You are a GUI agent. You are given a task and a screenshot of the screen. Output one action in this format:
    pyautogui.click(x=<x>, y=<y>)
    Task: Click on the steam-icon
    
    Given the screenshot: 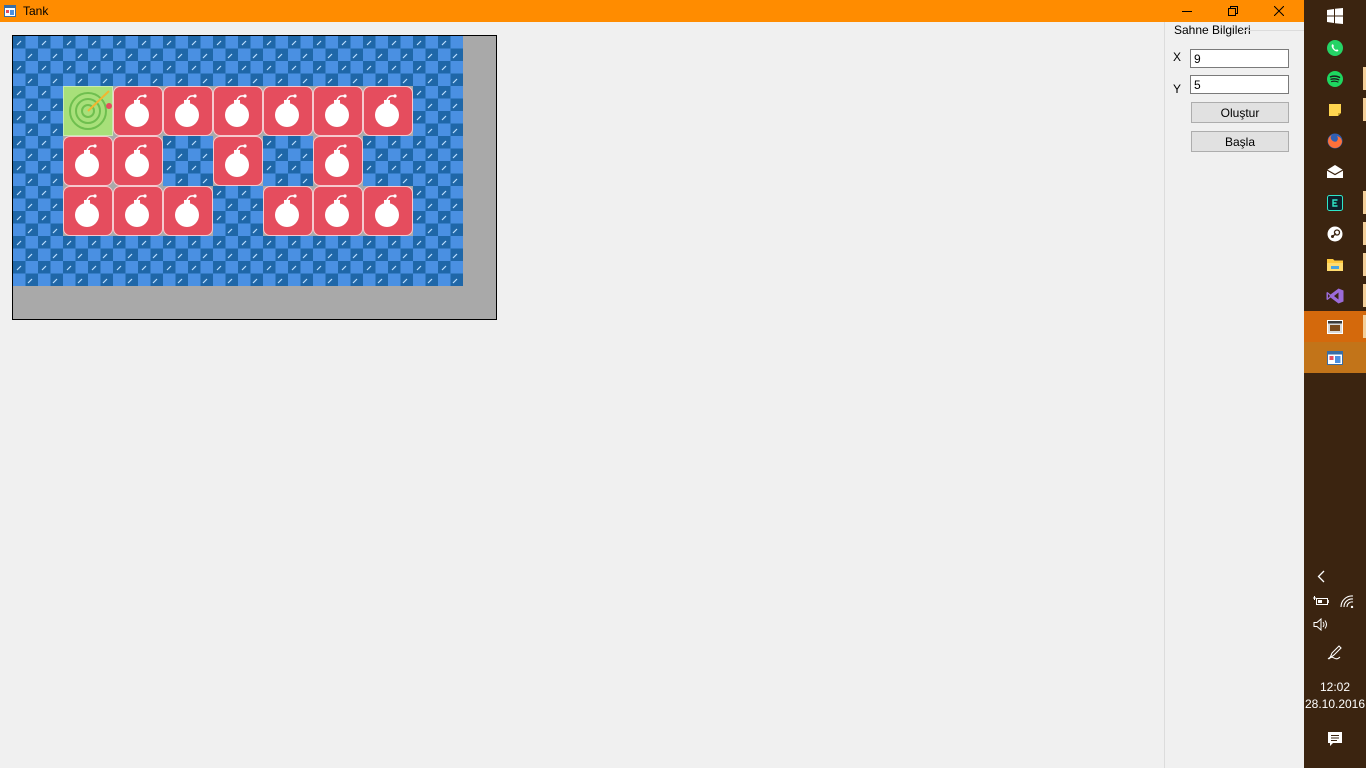 What is the action you would take?
    pyautogui.click(x=1335, y=233)
    